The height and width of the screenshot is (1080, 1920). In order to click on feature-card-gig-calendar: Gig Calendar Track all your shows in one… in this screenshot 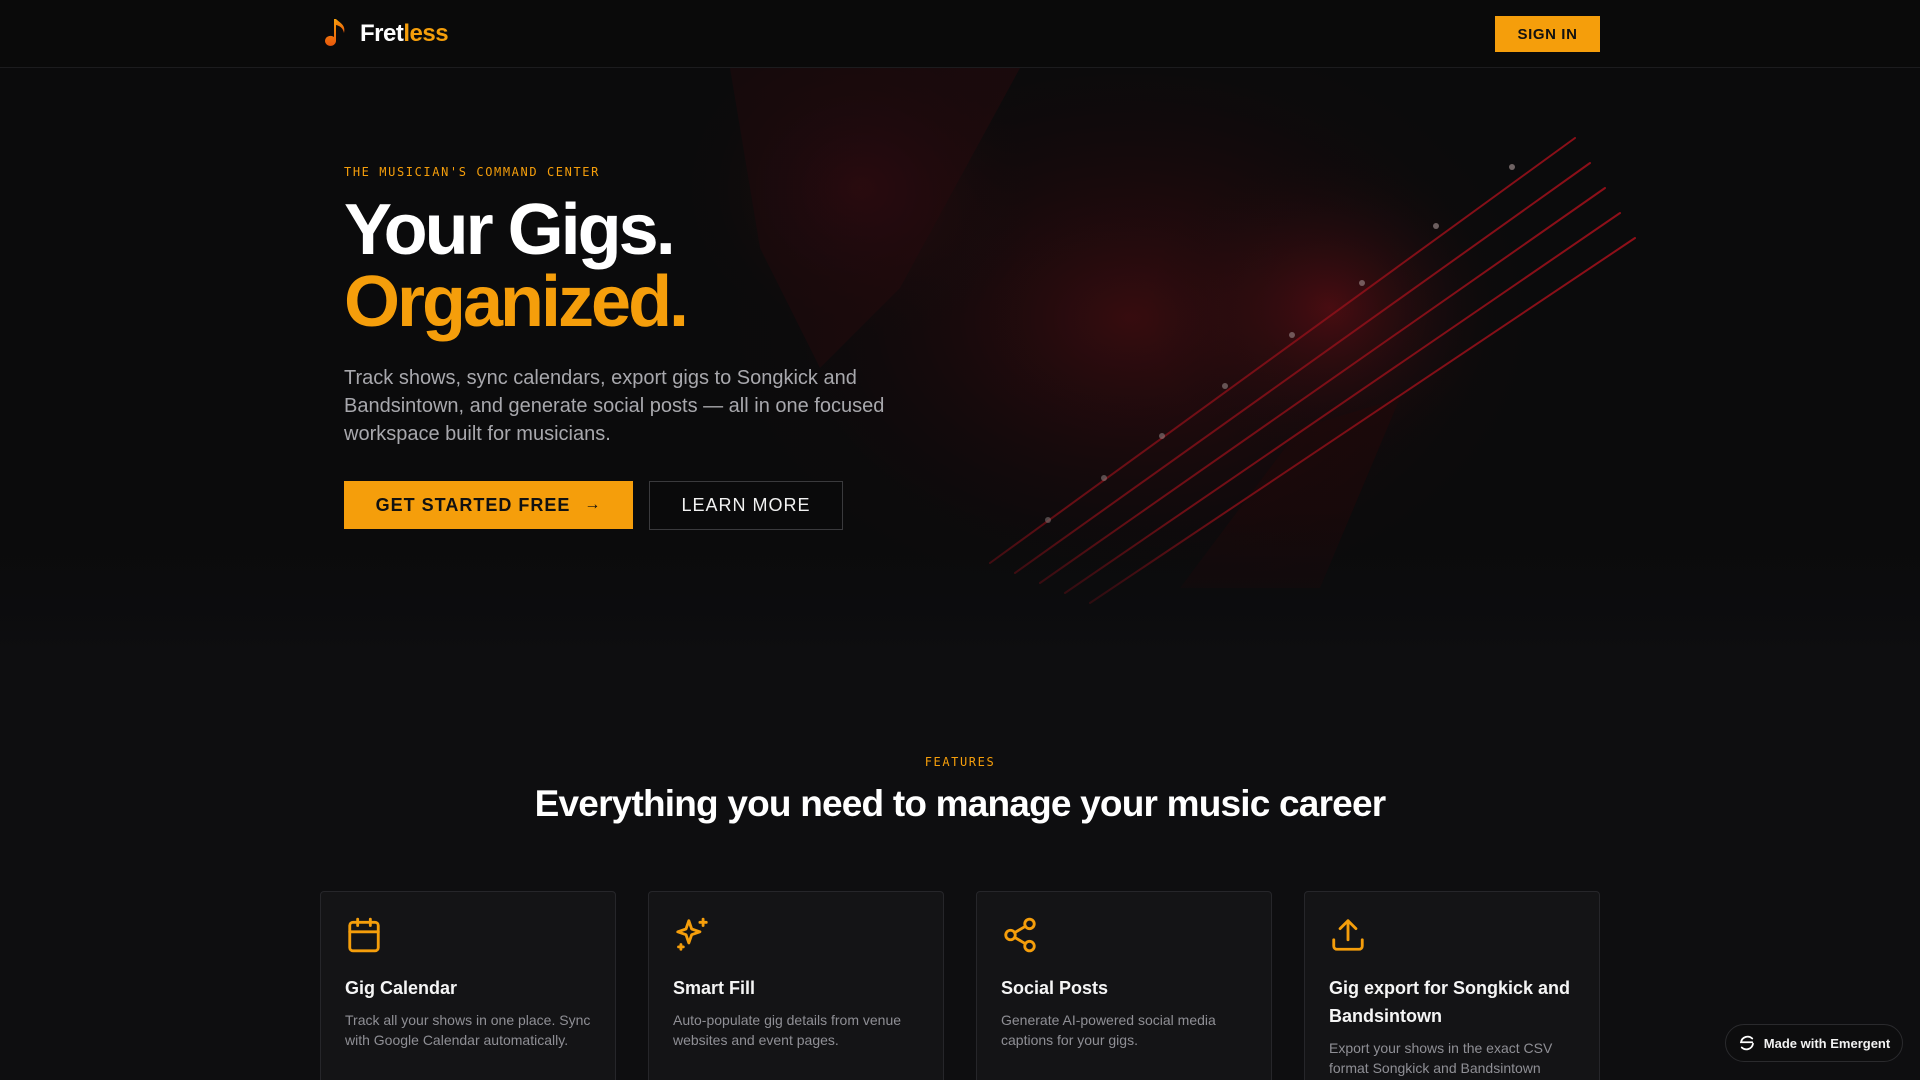, I will do `click(468, 985)`.